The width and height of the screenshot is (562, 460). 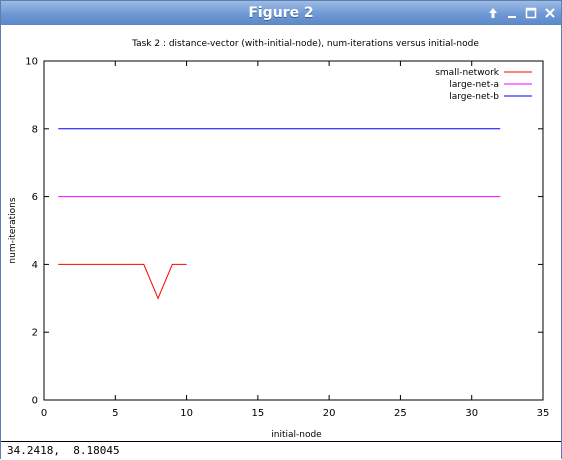 What do you see at coordinates (44, 413) in the screenshot?
I see `x-tick-label: 0` at bounding box center [44, 413].